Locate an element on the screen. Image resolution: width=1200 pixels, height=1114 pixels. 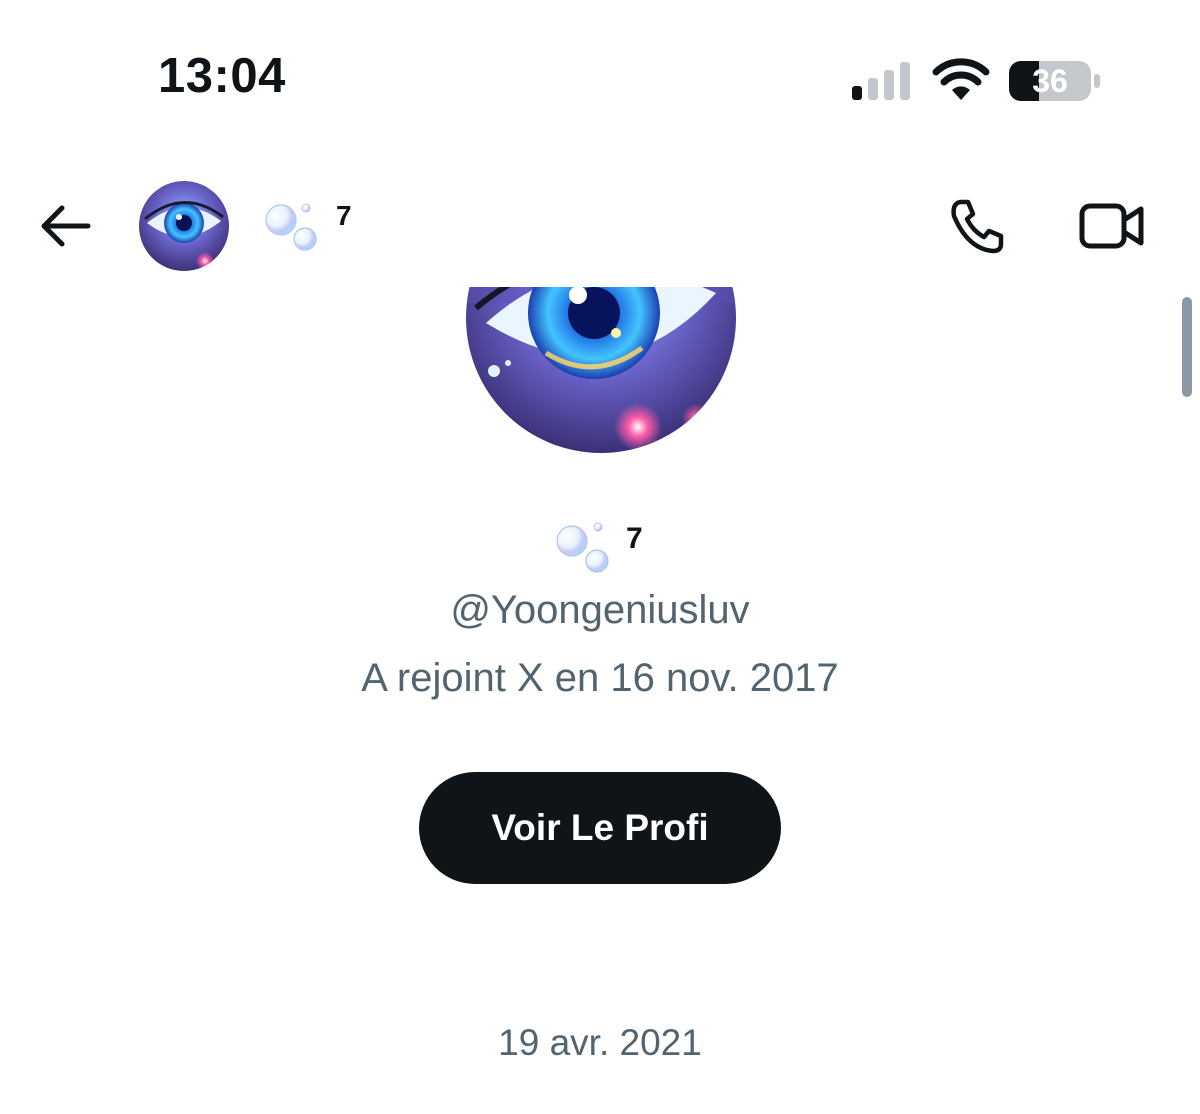
scrollbar is located at coordinates (1187, 347).